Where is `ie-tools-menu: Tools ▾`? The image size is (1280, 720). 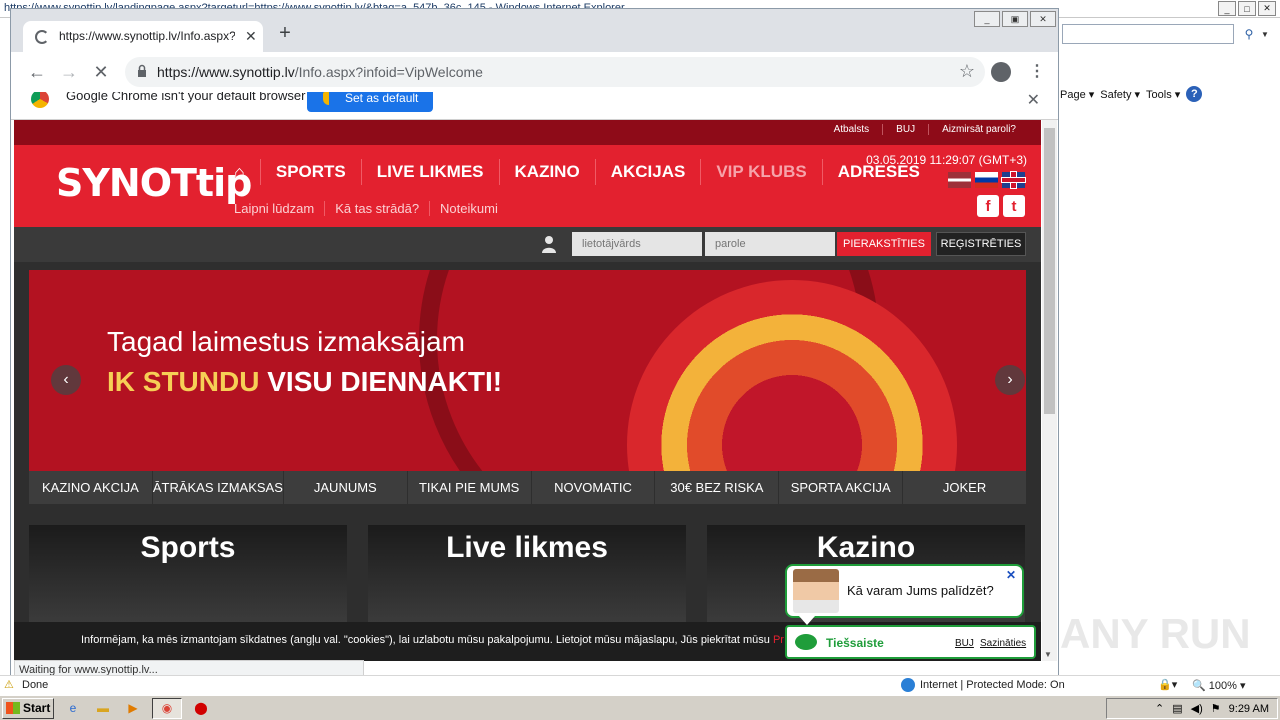 ie-tools-menu: Tools ▾ is located at coordinates (1163, 94).